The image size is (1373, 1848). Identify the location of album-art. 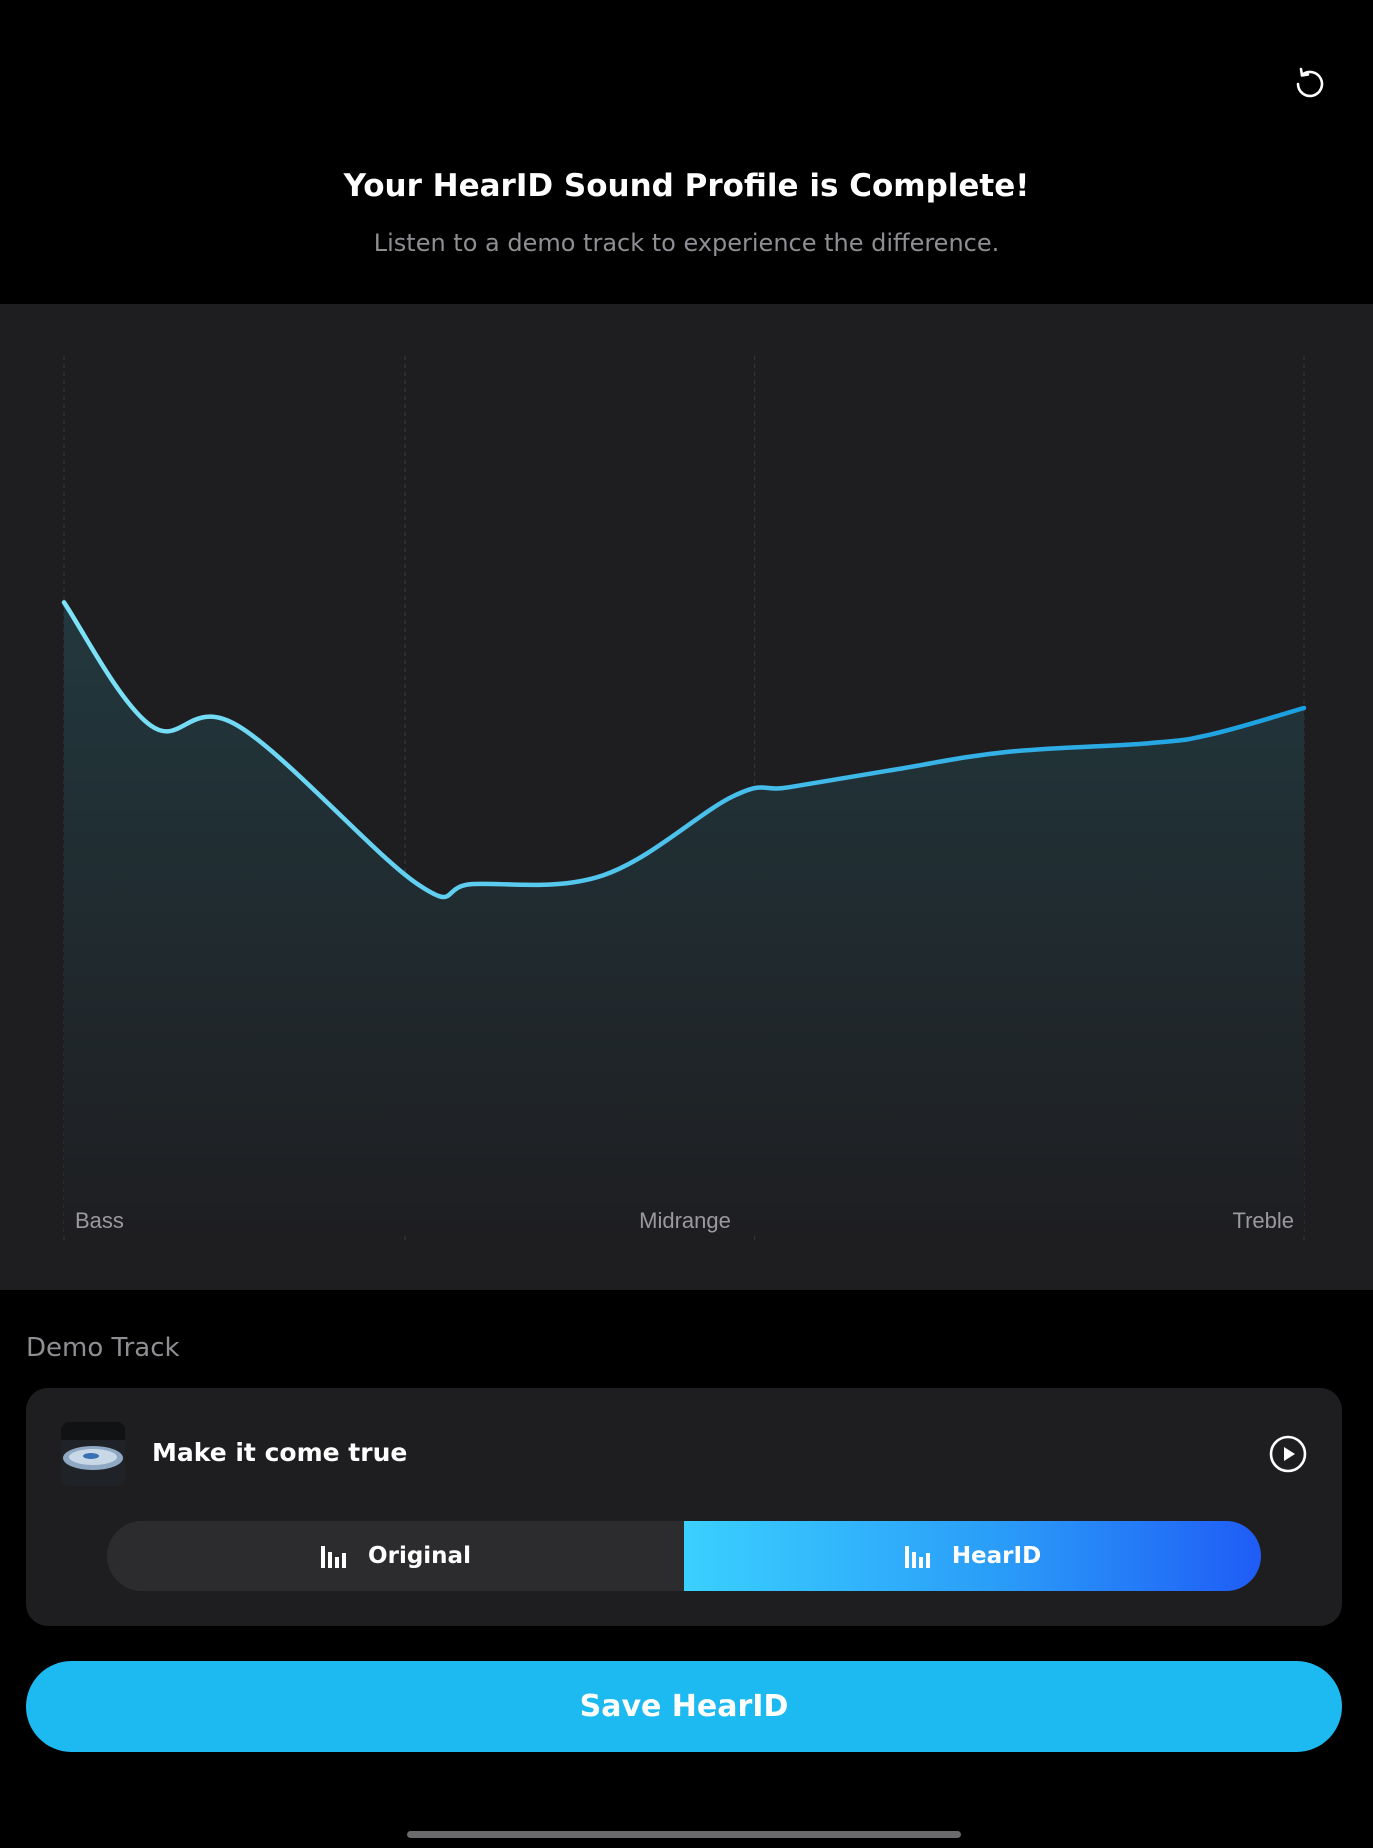
(93, 1454).